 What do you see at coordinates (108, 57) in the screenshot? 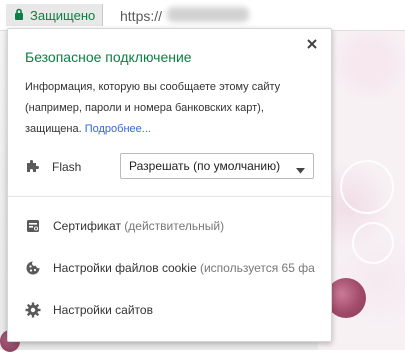
I see `popup-title: Безопасное подключение` at bounding box center [108, 57].